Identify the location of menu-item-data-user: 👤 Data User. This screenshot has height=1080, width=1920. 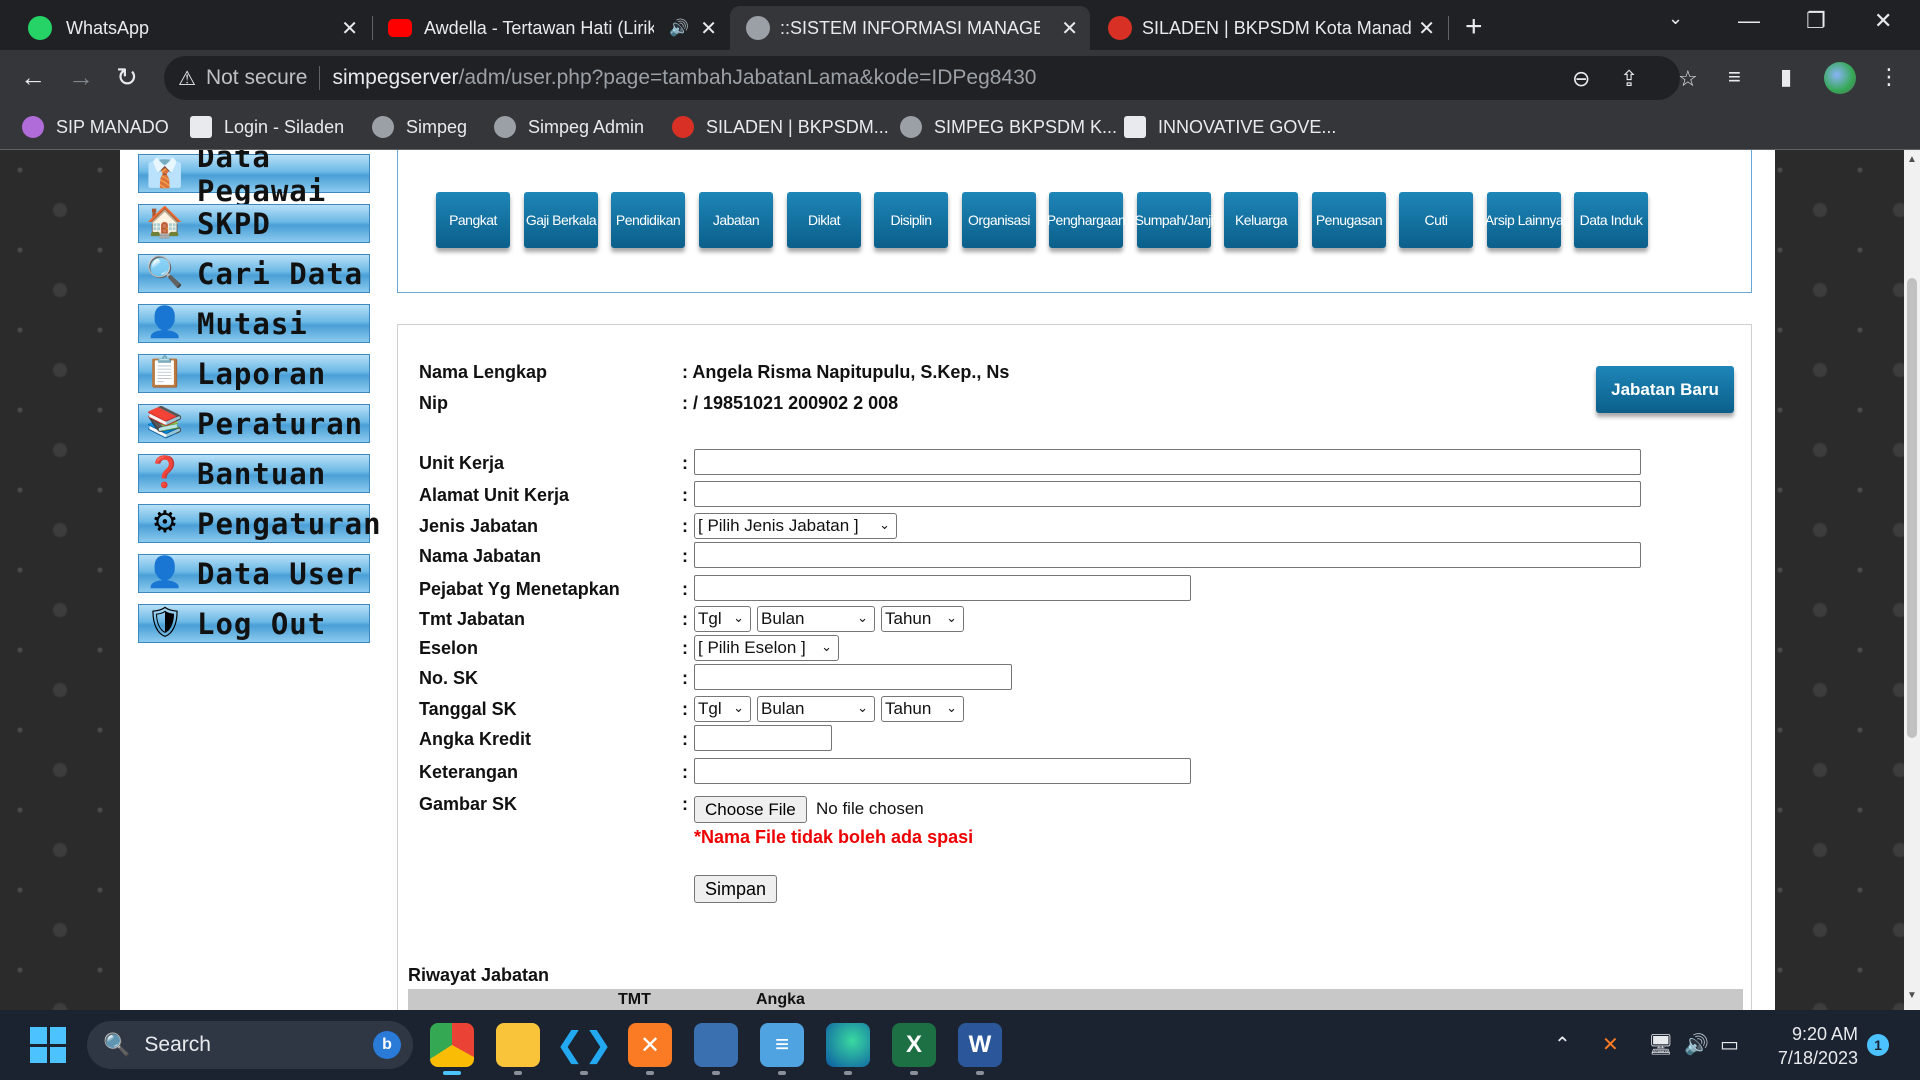
(254, 573).